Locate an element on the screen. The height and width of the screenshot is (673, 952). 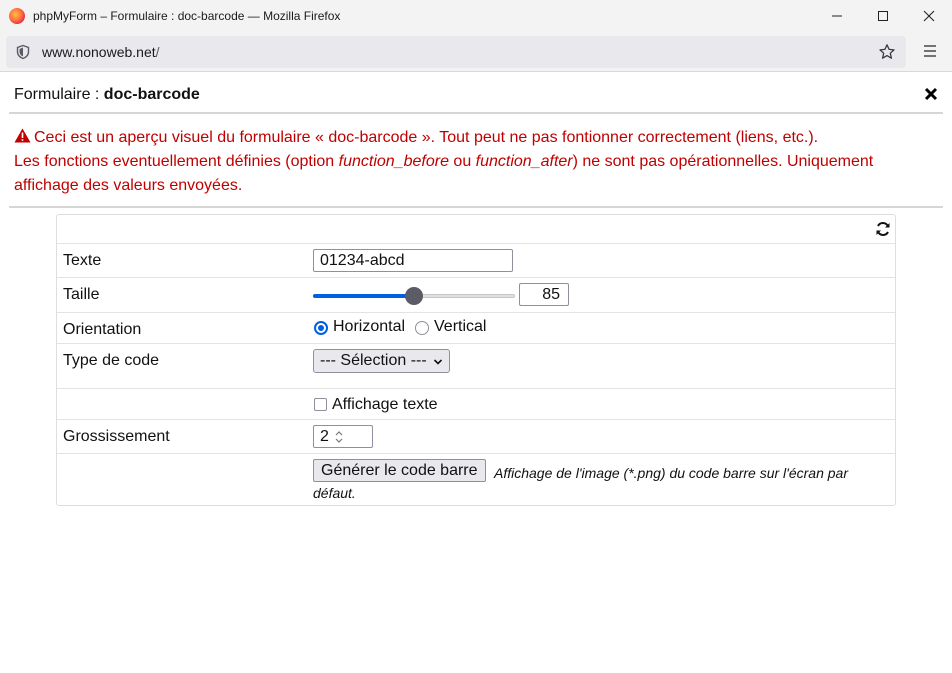
separator is located at coordinates (476, 207).